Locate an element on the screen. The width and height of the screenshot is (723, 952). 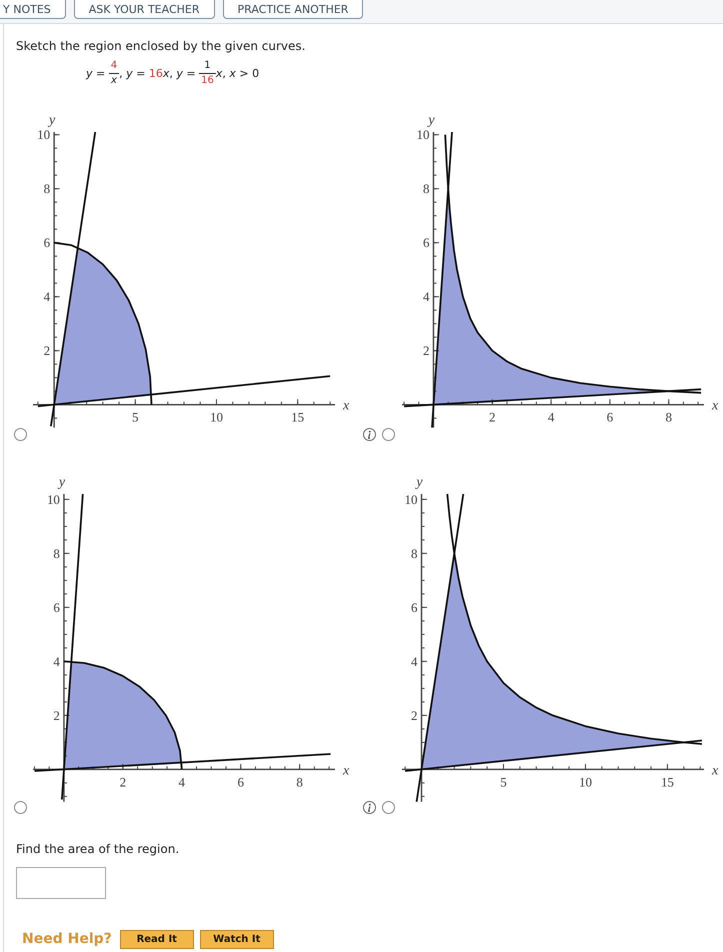
question-text: Sketch the region enclosed by the given curves. is located at coordinates (161, 46).